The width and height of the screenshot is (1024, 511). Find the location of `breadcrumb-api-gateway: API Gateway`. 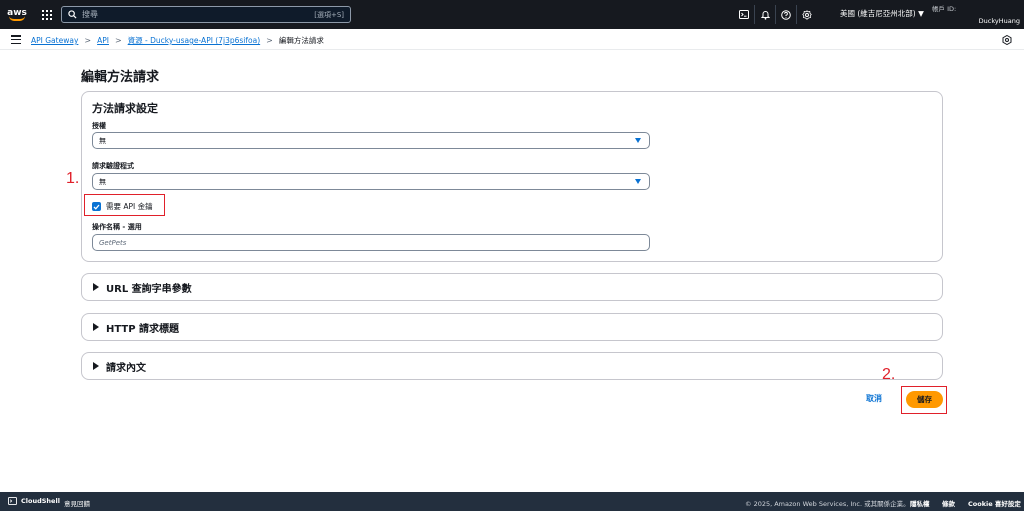

breadcrumb-api-gateway: API Gateway is located at coordinates (54, 40).